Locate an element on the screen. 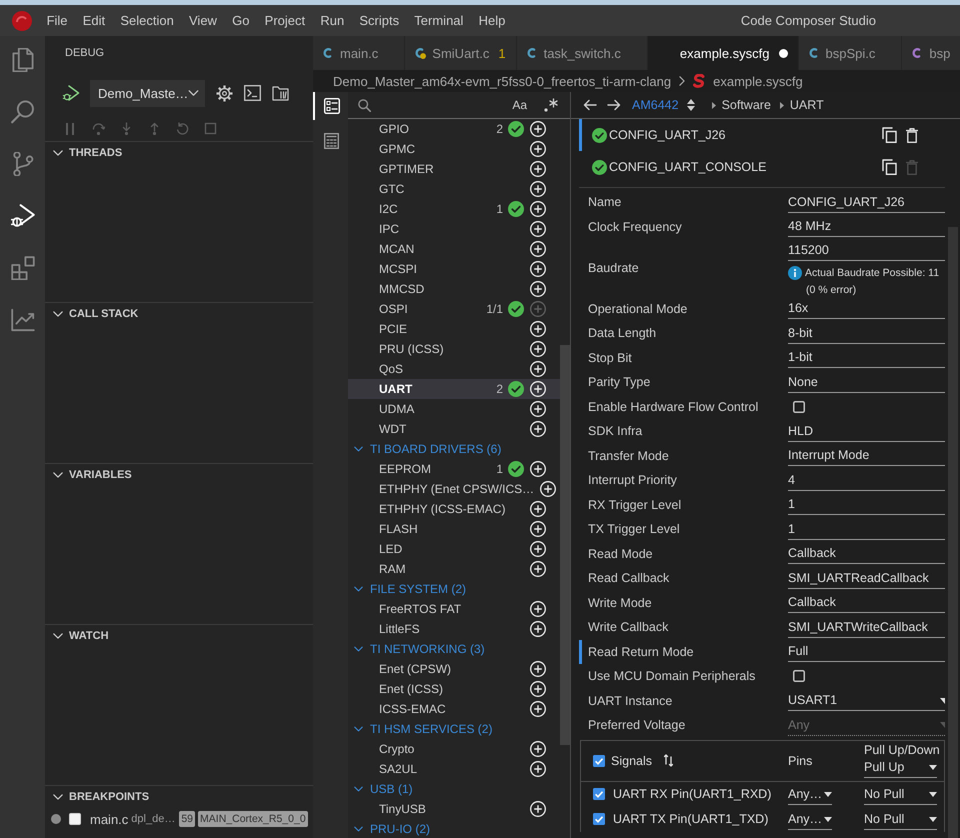  extensions-icon is located at coordinates (22, 268).